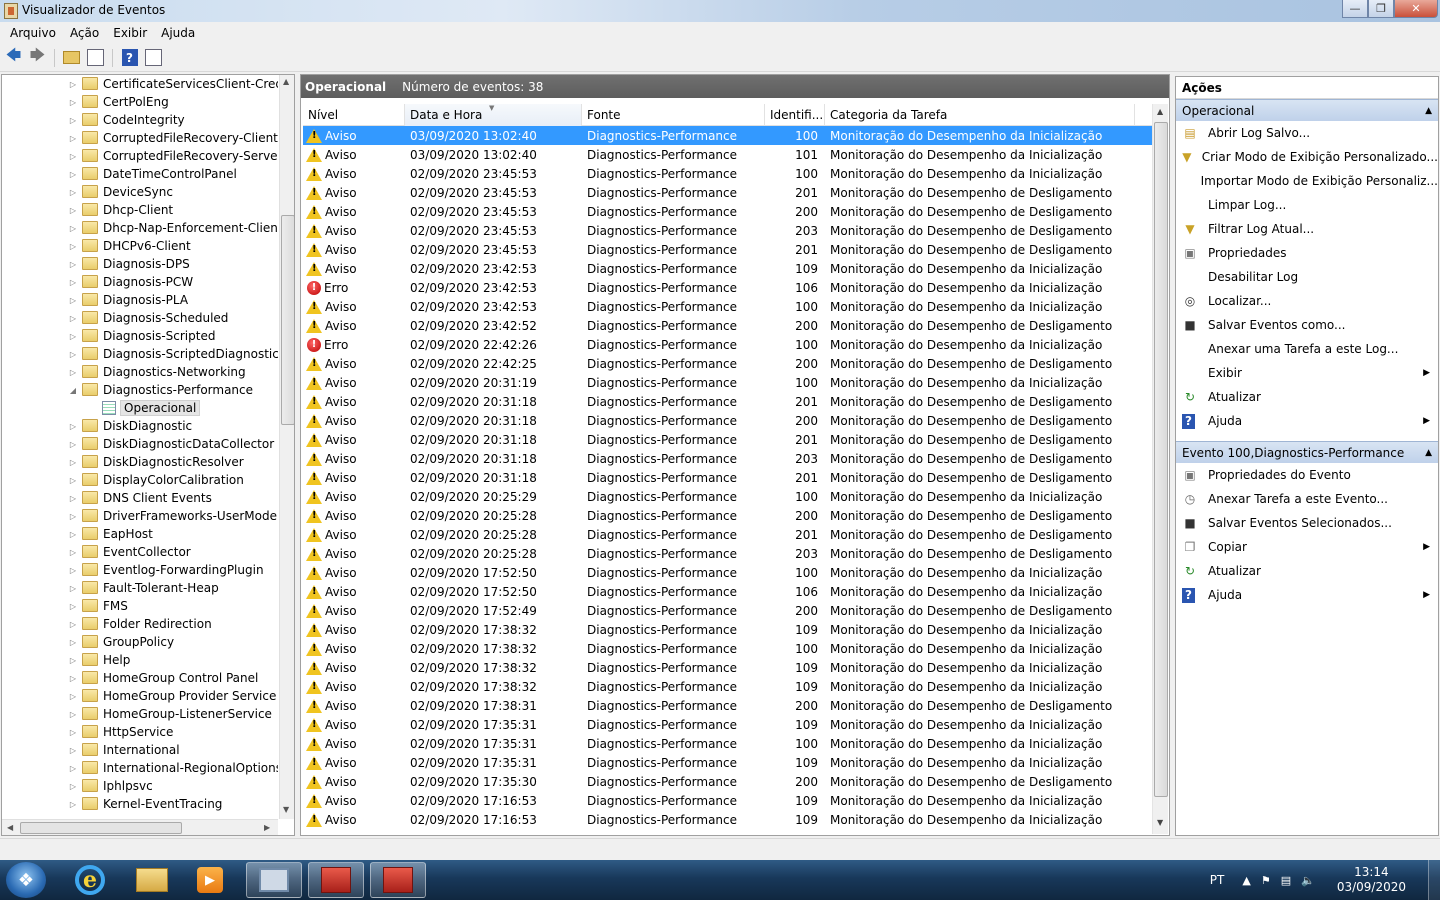 Image resolution: width=1440 pixels, height=900 pixels. Describe the element at coordinates (140, 336) in the screenshot. I see `tree-item: ▷ Diagnosis-Scripted` at that location.